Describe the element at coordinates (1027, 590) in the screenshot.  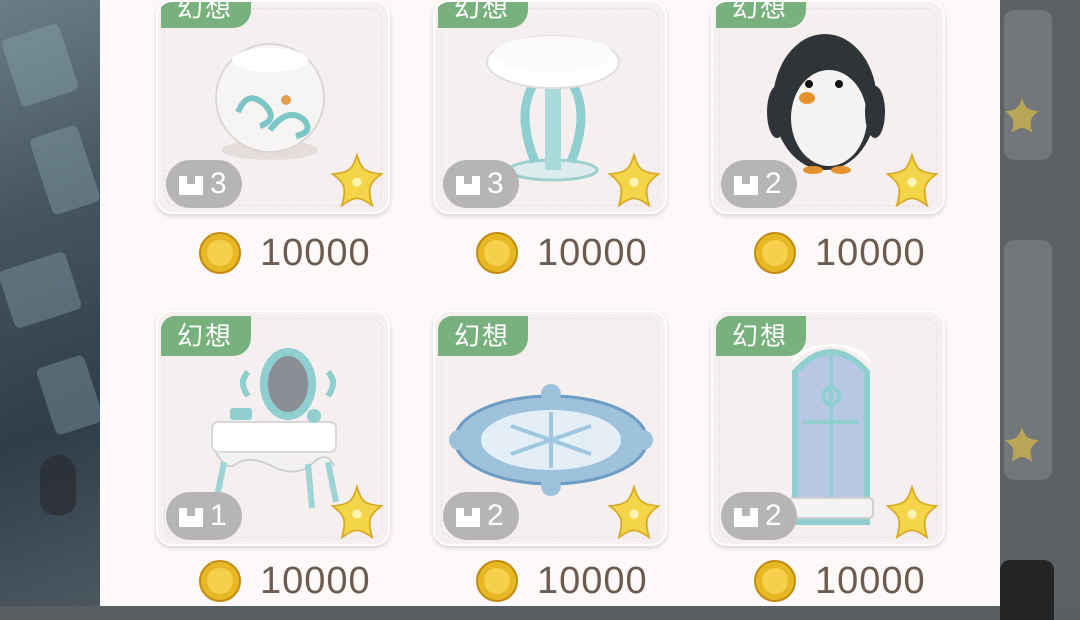
I see `background-button` at that location.